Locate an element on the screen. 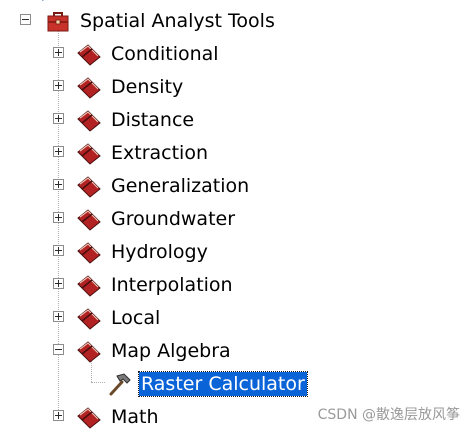 The width and height of the screenshot is (474, 434). toolset-label: Groundwater is located at coordinates (173, 219).